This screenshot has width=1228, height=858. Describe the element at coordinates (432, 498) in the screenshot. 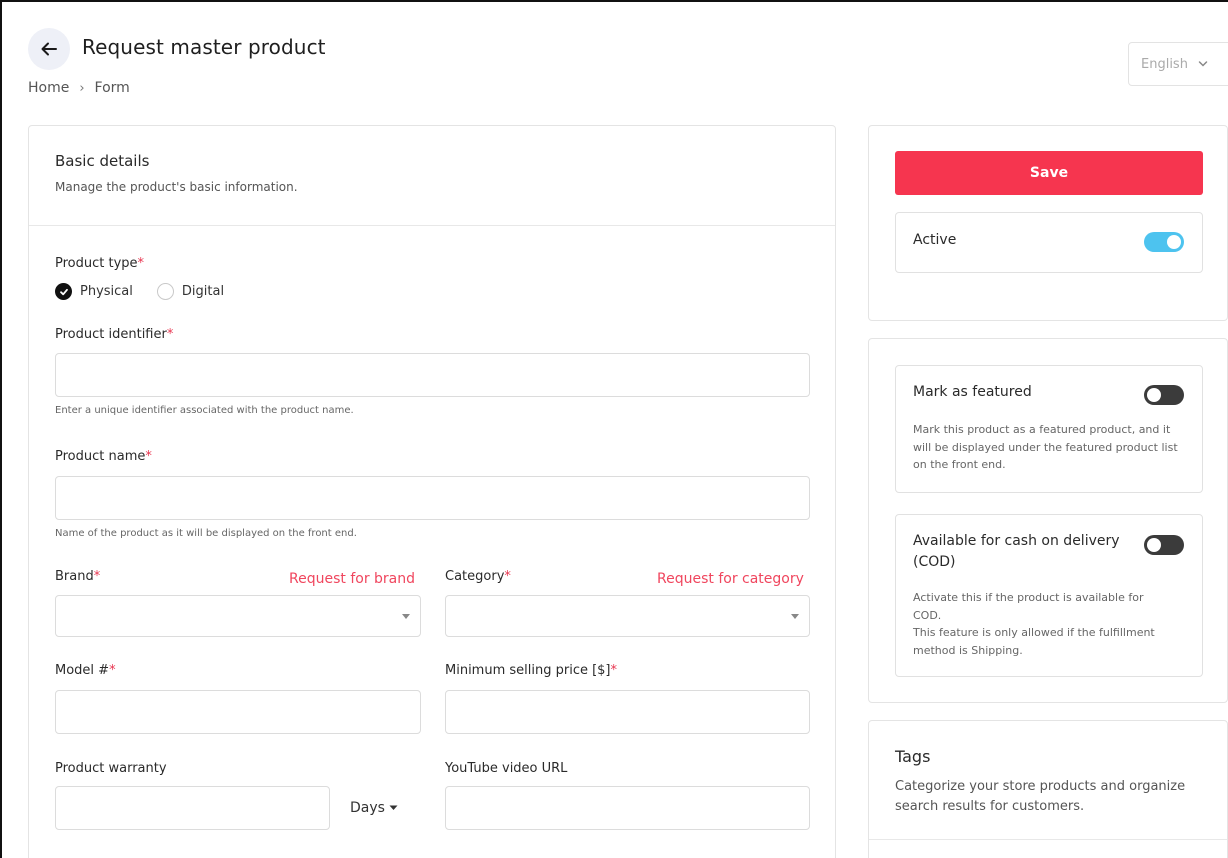

I see `product-name-input` at that location.